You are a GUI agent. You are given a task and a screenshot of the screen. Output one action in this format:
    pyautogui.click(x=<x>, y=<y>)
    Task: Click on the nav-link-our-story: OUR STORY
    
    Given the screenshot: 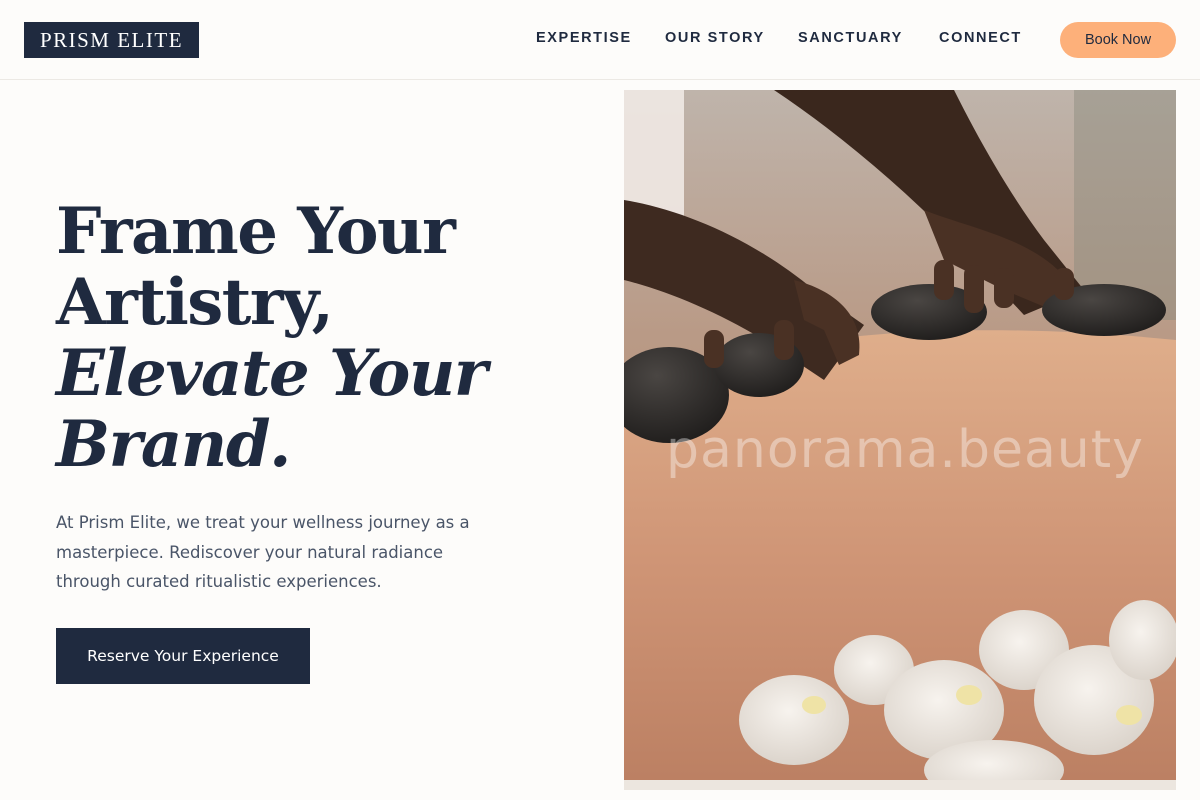 What is the action you would take?
    pyautogui.click(x=715, y=39)
    